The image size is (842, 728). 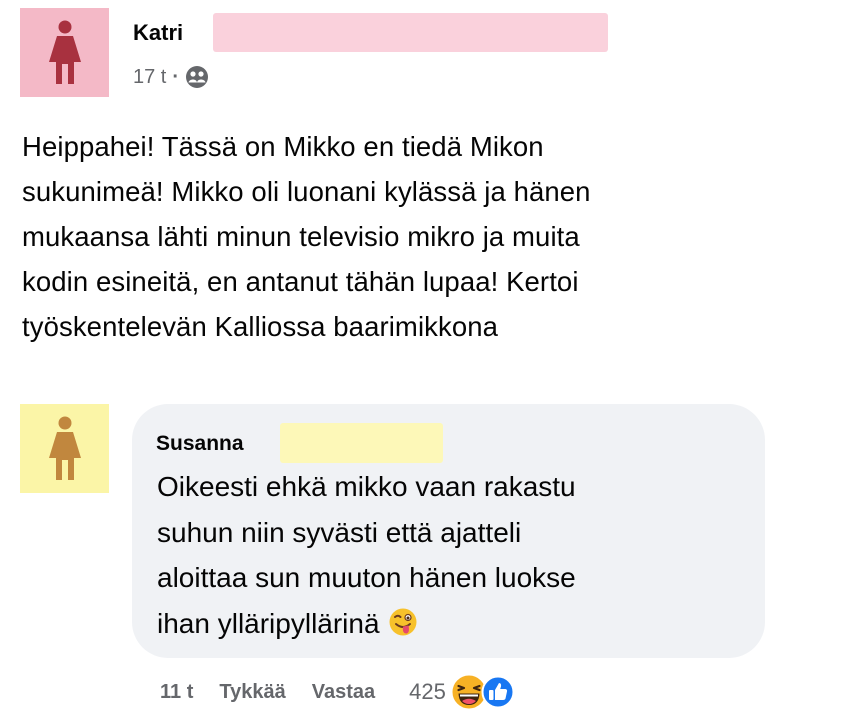 What do you see at coordinates (171, 77) in the screenshot?
I see `post-meta: 17 t ·` at bounding box center [171, 77].